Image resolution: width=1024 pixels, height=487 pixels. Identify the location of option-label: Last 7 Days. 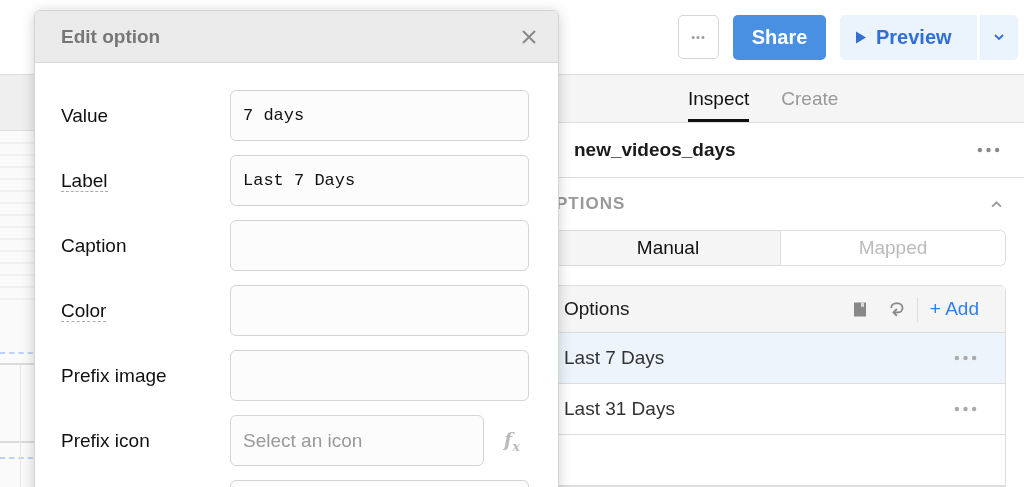
(614, 358).